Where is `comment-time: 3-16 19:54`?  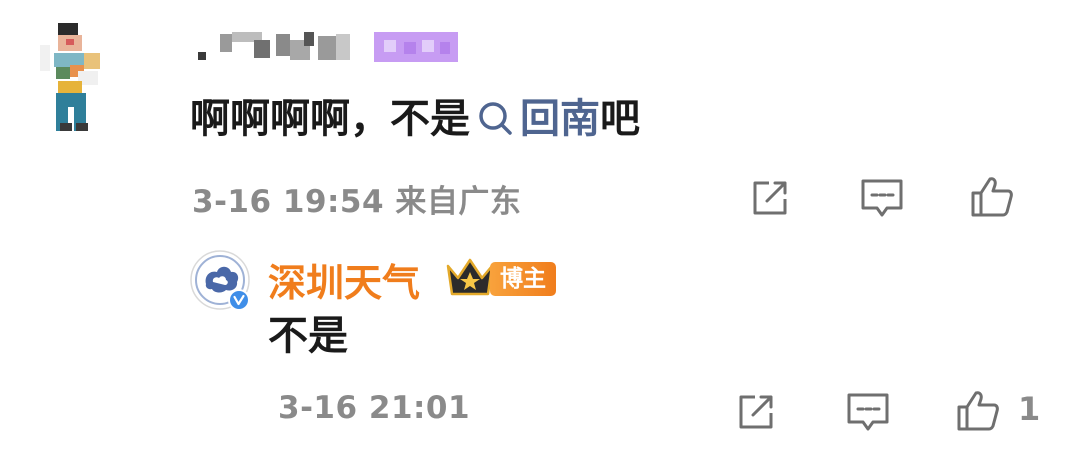
comment-time: 3-16 19:54 is located at coordinates (288, 202).